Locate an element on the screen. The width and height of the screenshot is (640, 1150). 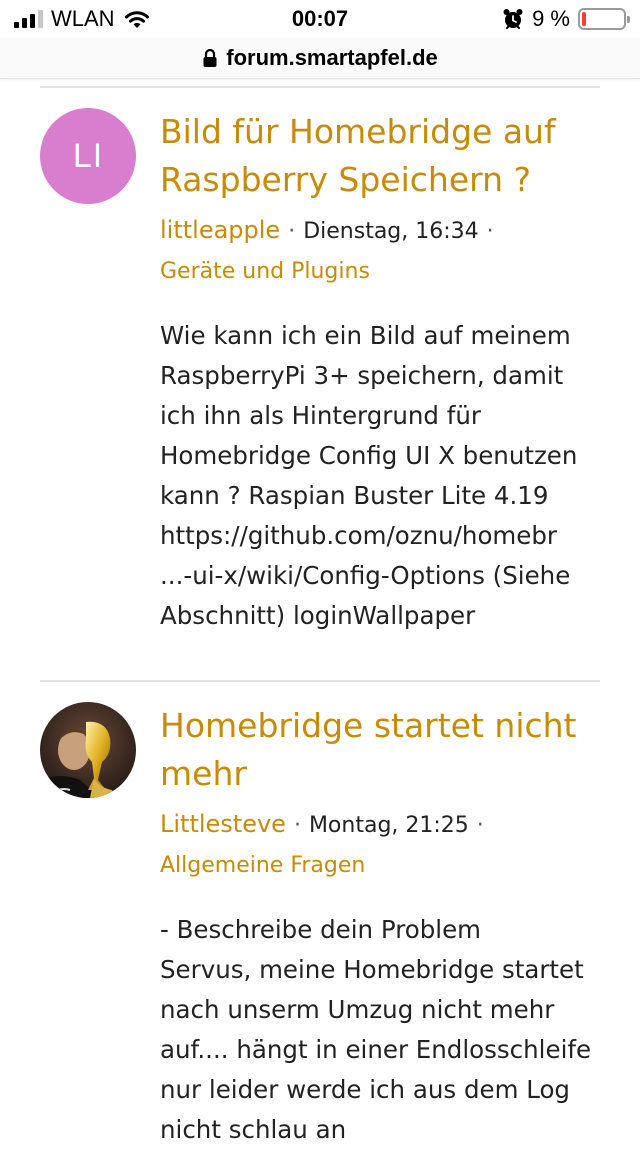
address-bar: forum.smartapfel.de is located at coordinates (320, 58).